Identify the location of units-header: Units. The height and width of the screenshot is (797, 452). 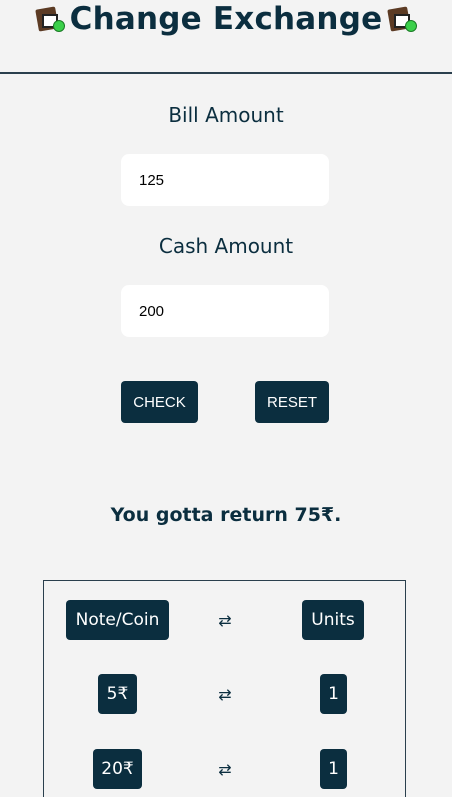
(333, 620).